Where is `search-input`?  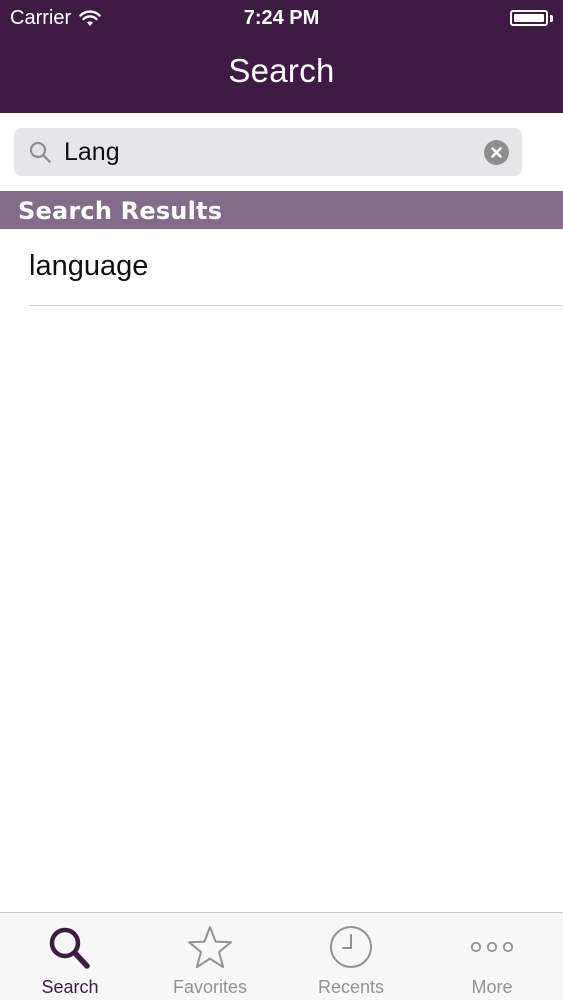 search-input is located at coordinates (269, 152).